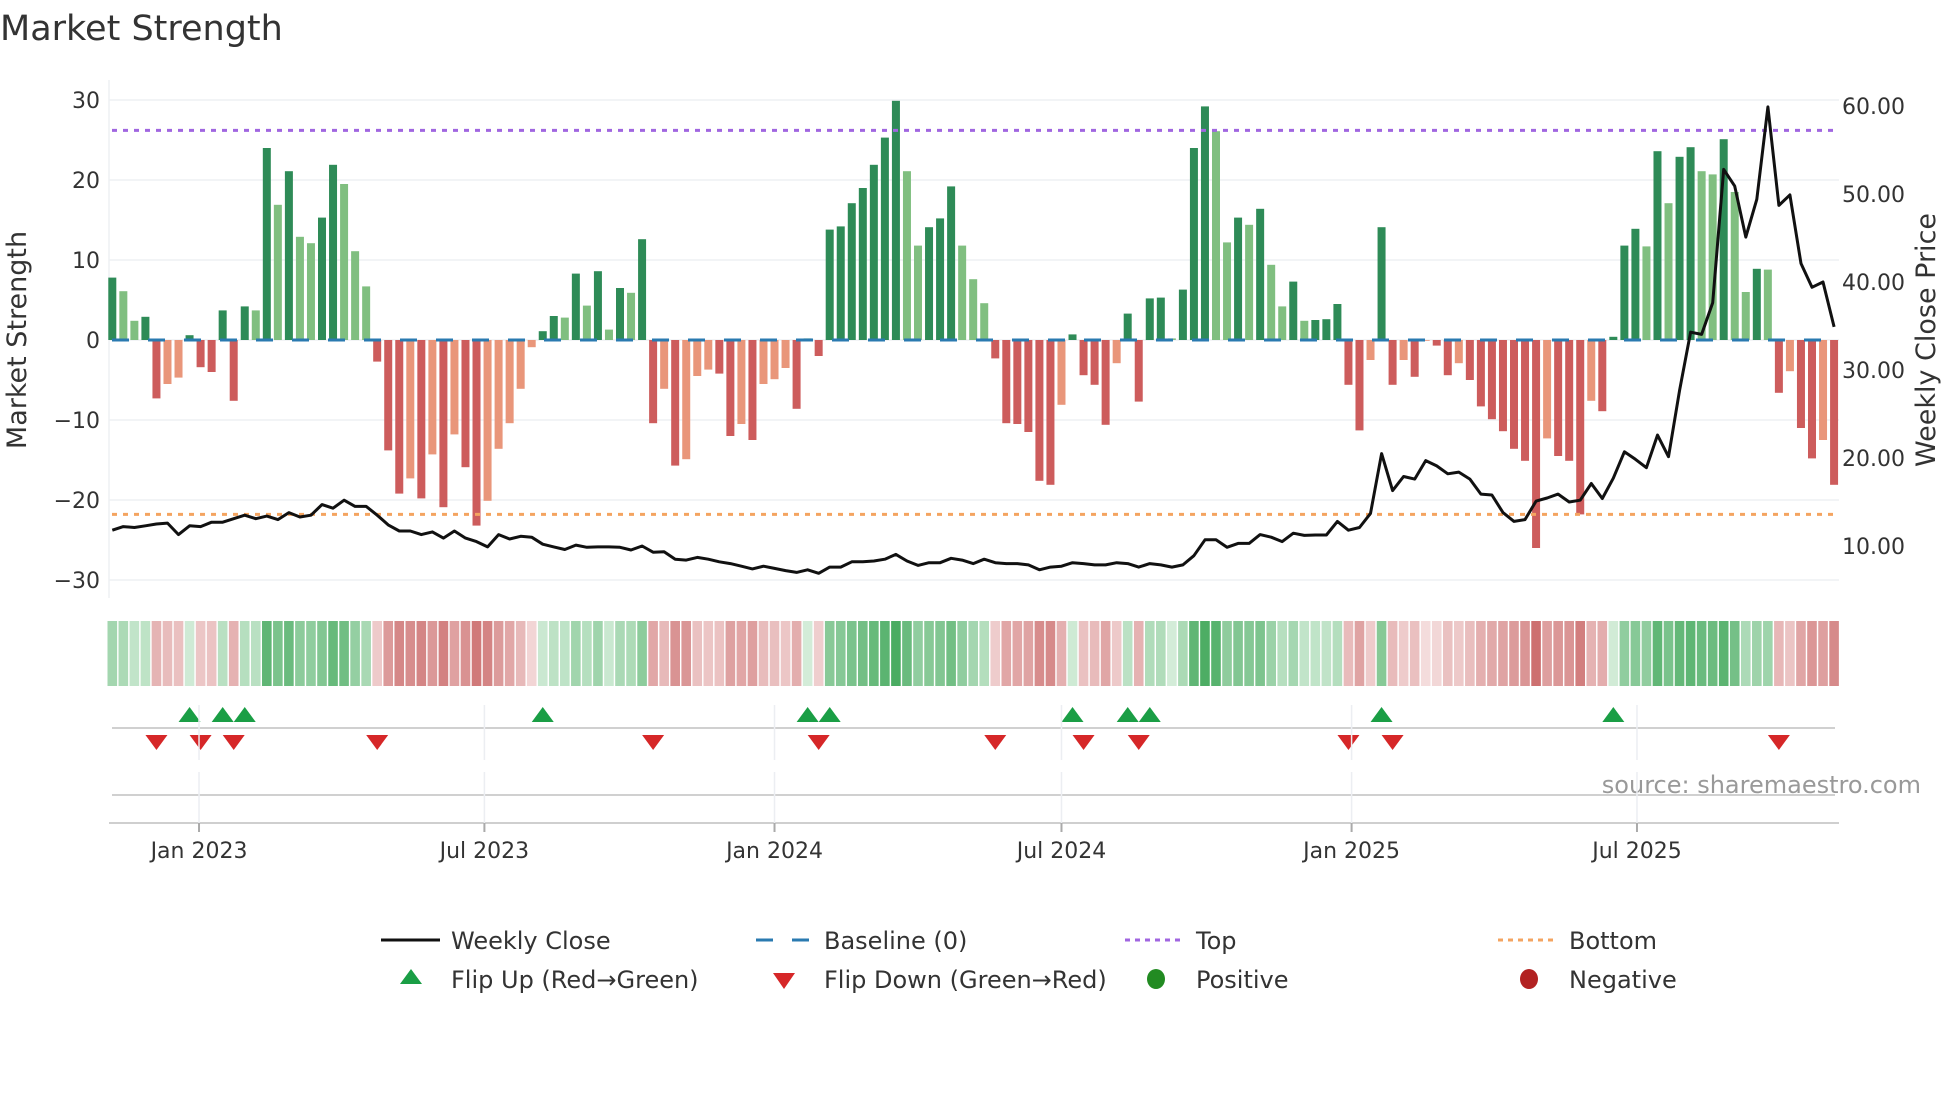 The height and width of the screenshot is (1102, 1960). What do you see at coordinates (86, 261) in the screenshot?
I see `y-tick-label: 10` at bounding box center [86, 261].